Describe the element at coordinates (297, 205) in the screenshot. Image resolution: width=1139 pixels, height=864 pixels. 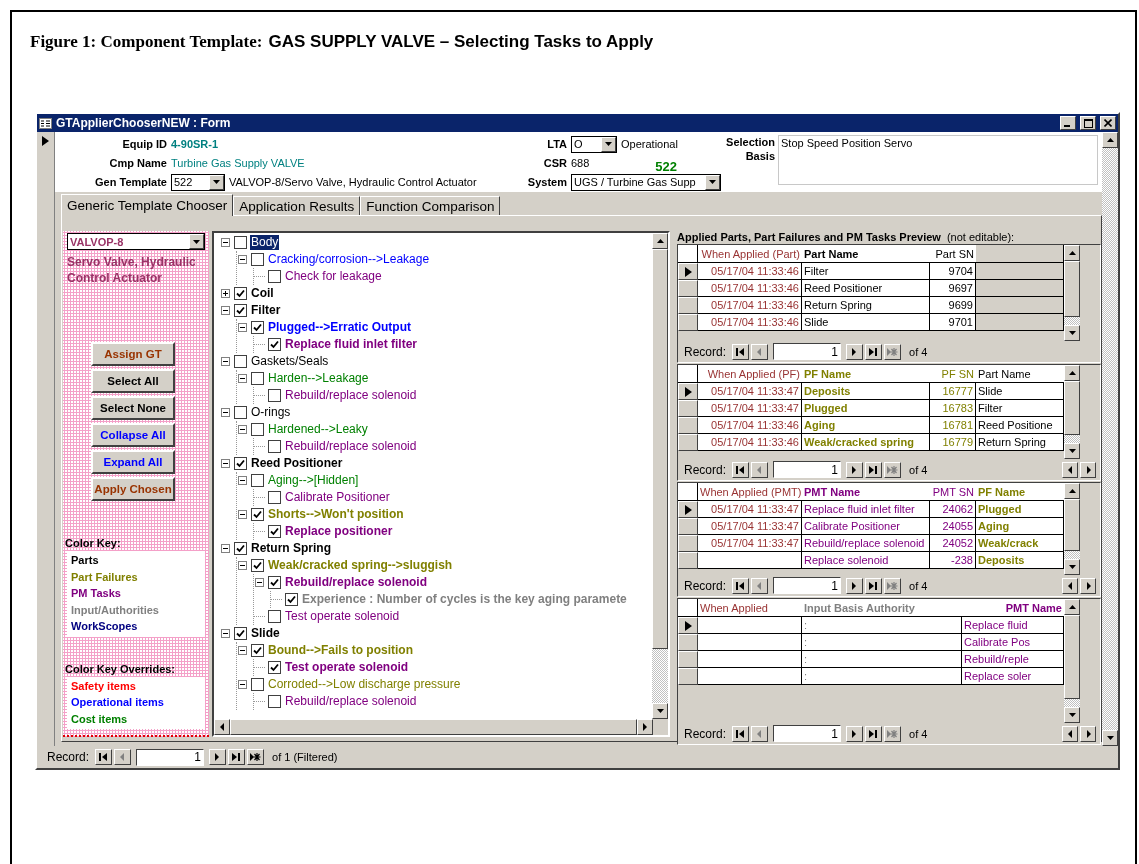
I see `tab: Application Results` at that location.